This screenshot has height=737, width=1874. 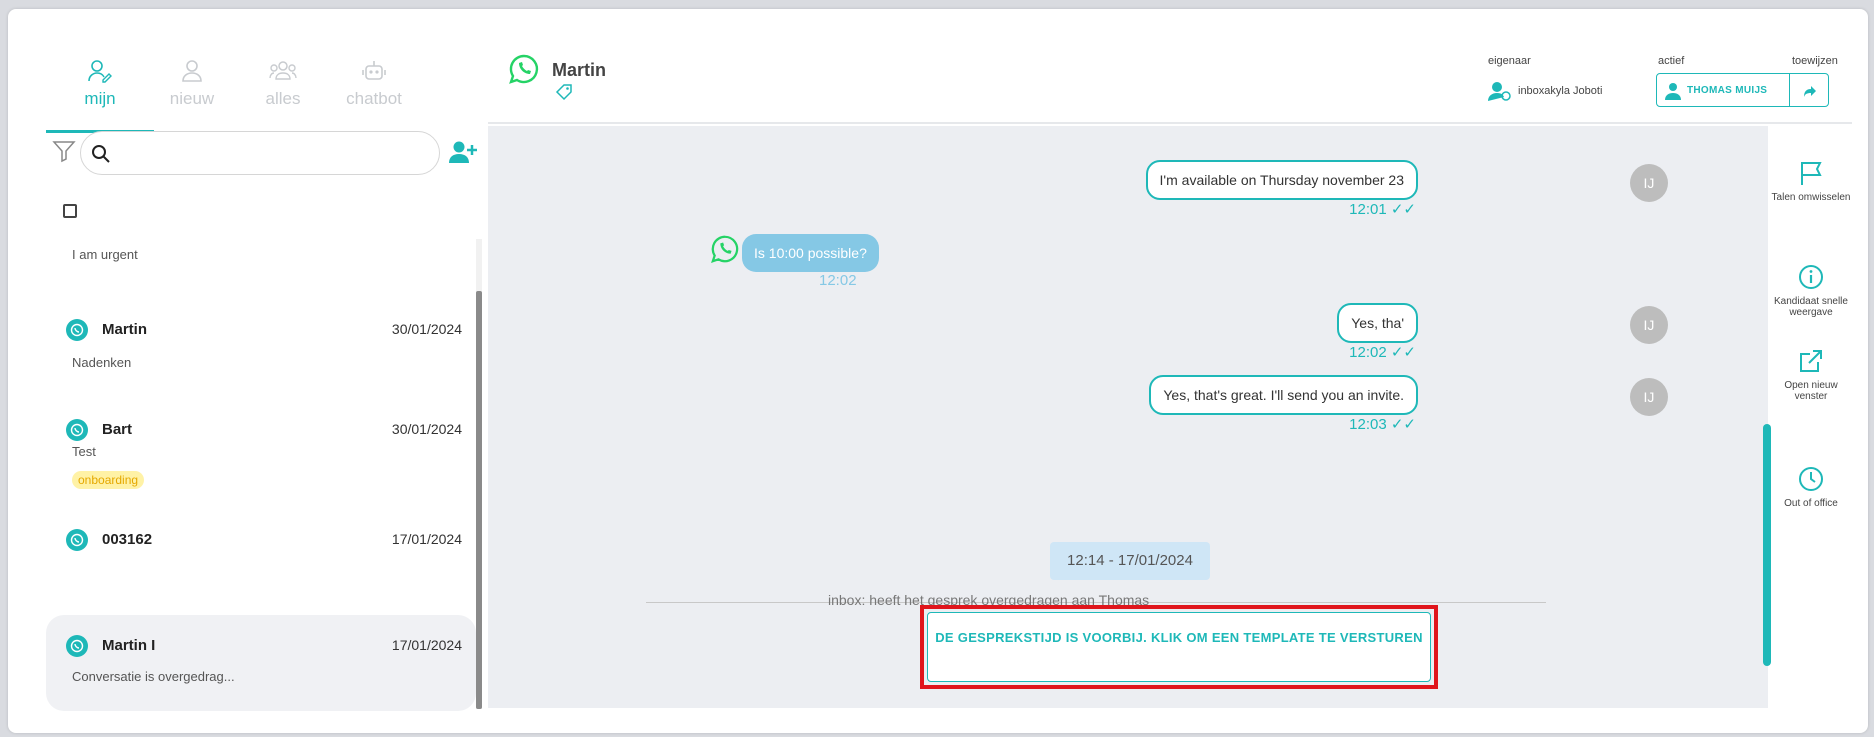 I want to click on flag-icon, so click(x=1811, y=173).